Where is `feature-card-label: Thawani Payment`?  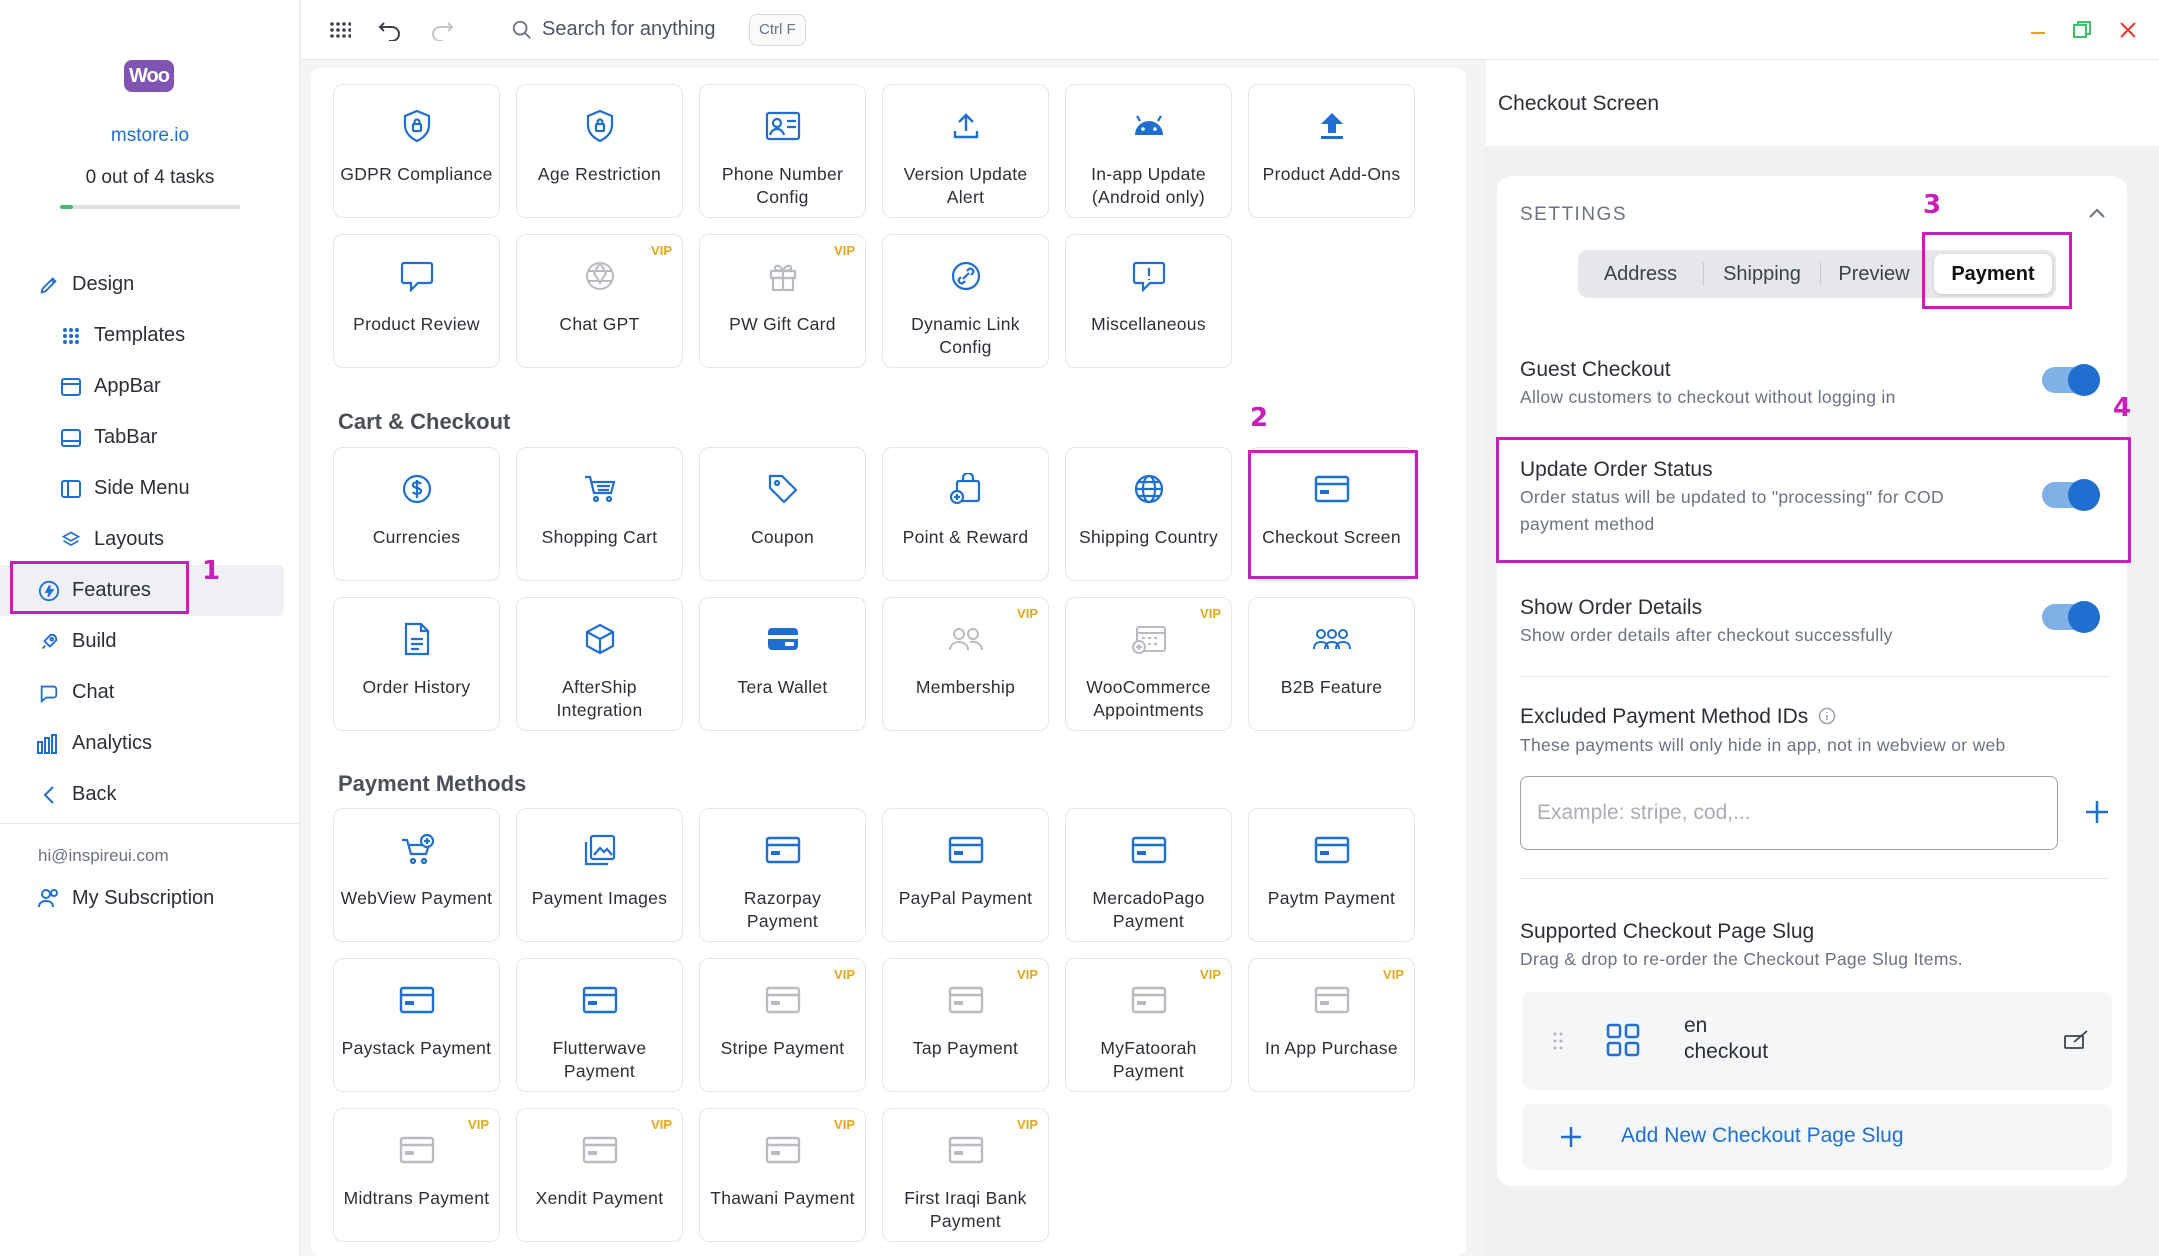
feature-card-label: Thawani Payment is located at coordinates (782, 1198).